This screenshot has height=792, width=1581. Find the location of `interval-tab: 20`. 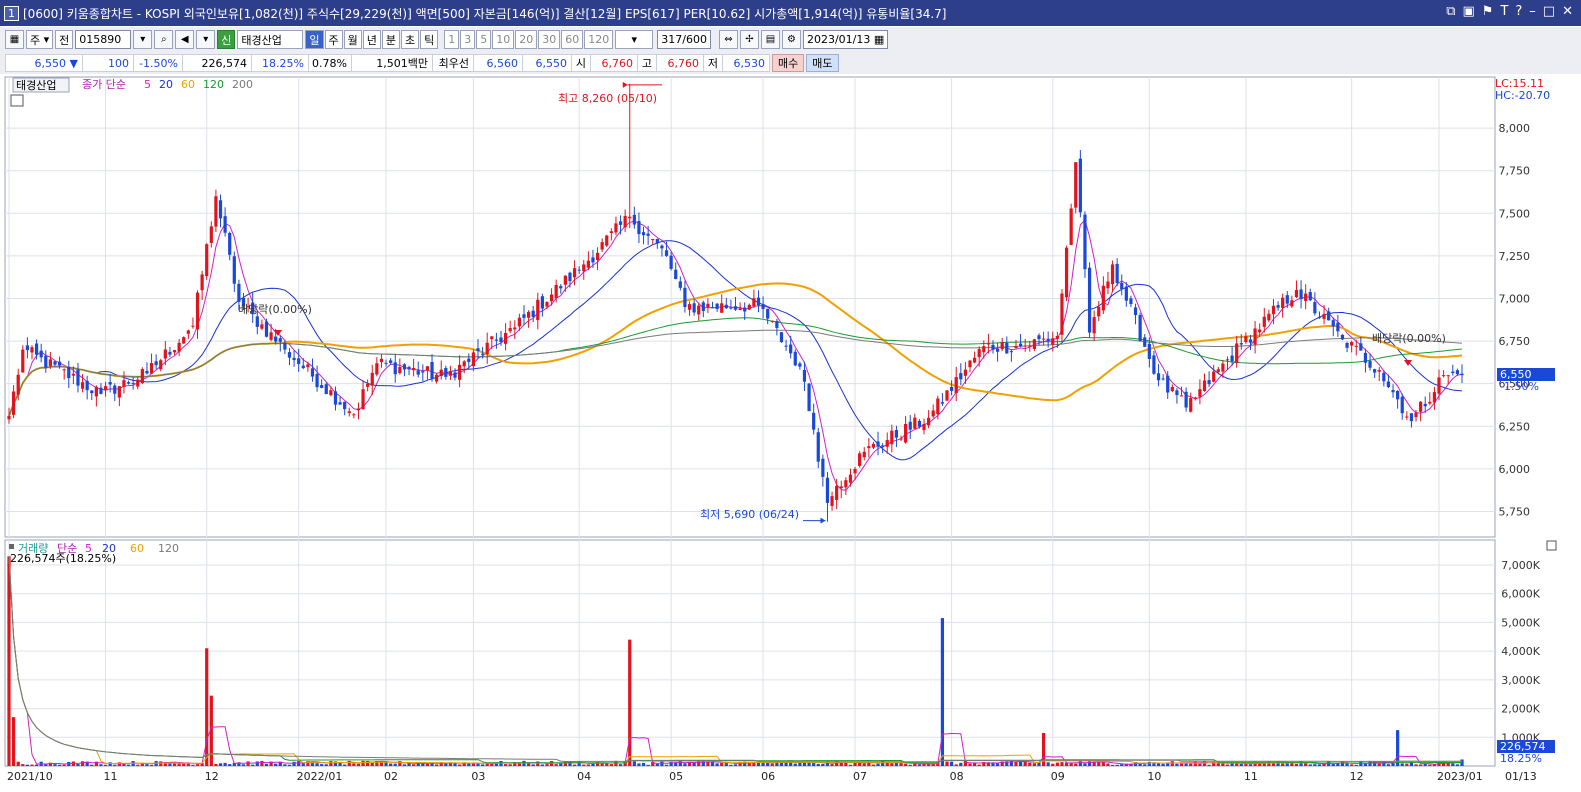

interval-tab: 20 is located at coordinates (526, 39).